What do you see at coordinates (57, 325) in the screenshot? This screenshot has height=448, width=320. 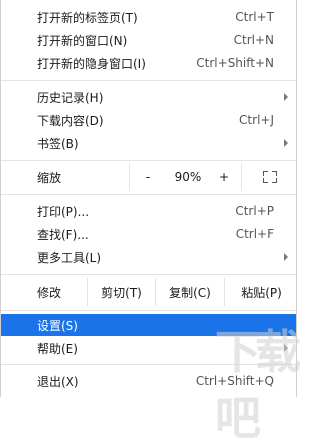 I see `menu-label: 设置(S)` at bounding box center [57, 325].